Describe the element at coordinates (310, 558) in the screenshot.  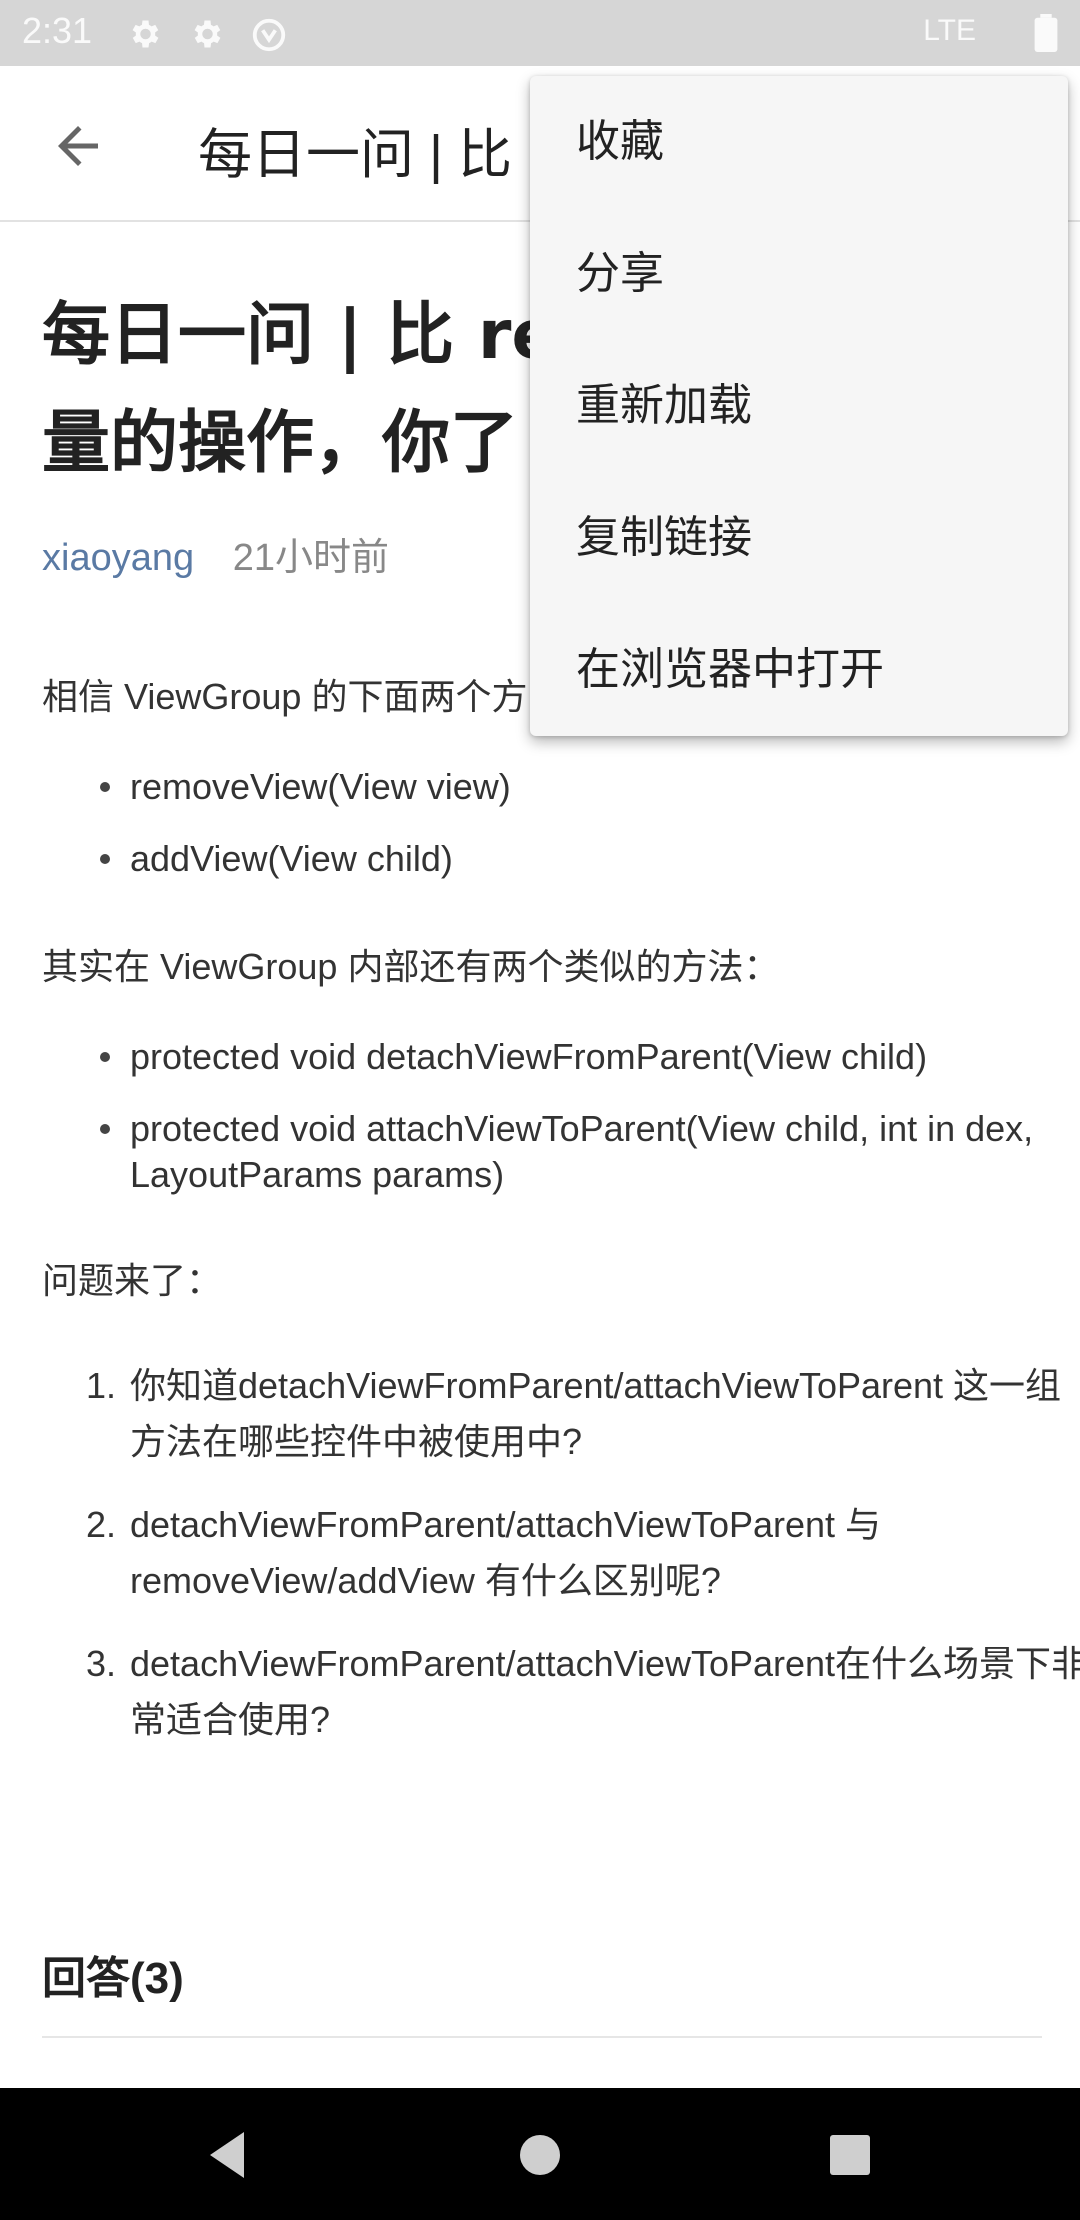
I see `post-time: 21小时前` at that location.